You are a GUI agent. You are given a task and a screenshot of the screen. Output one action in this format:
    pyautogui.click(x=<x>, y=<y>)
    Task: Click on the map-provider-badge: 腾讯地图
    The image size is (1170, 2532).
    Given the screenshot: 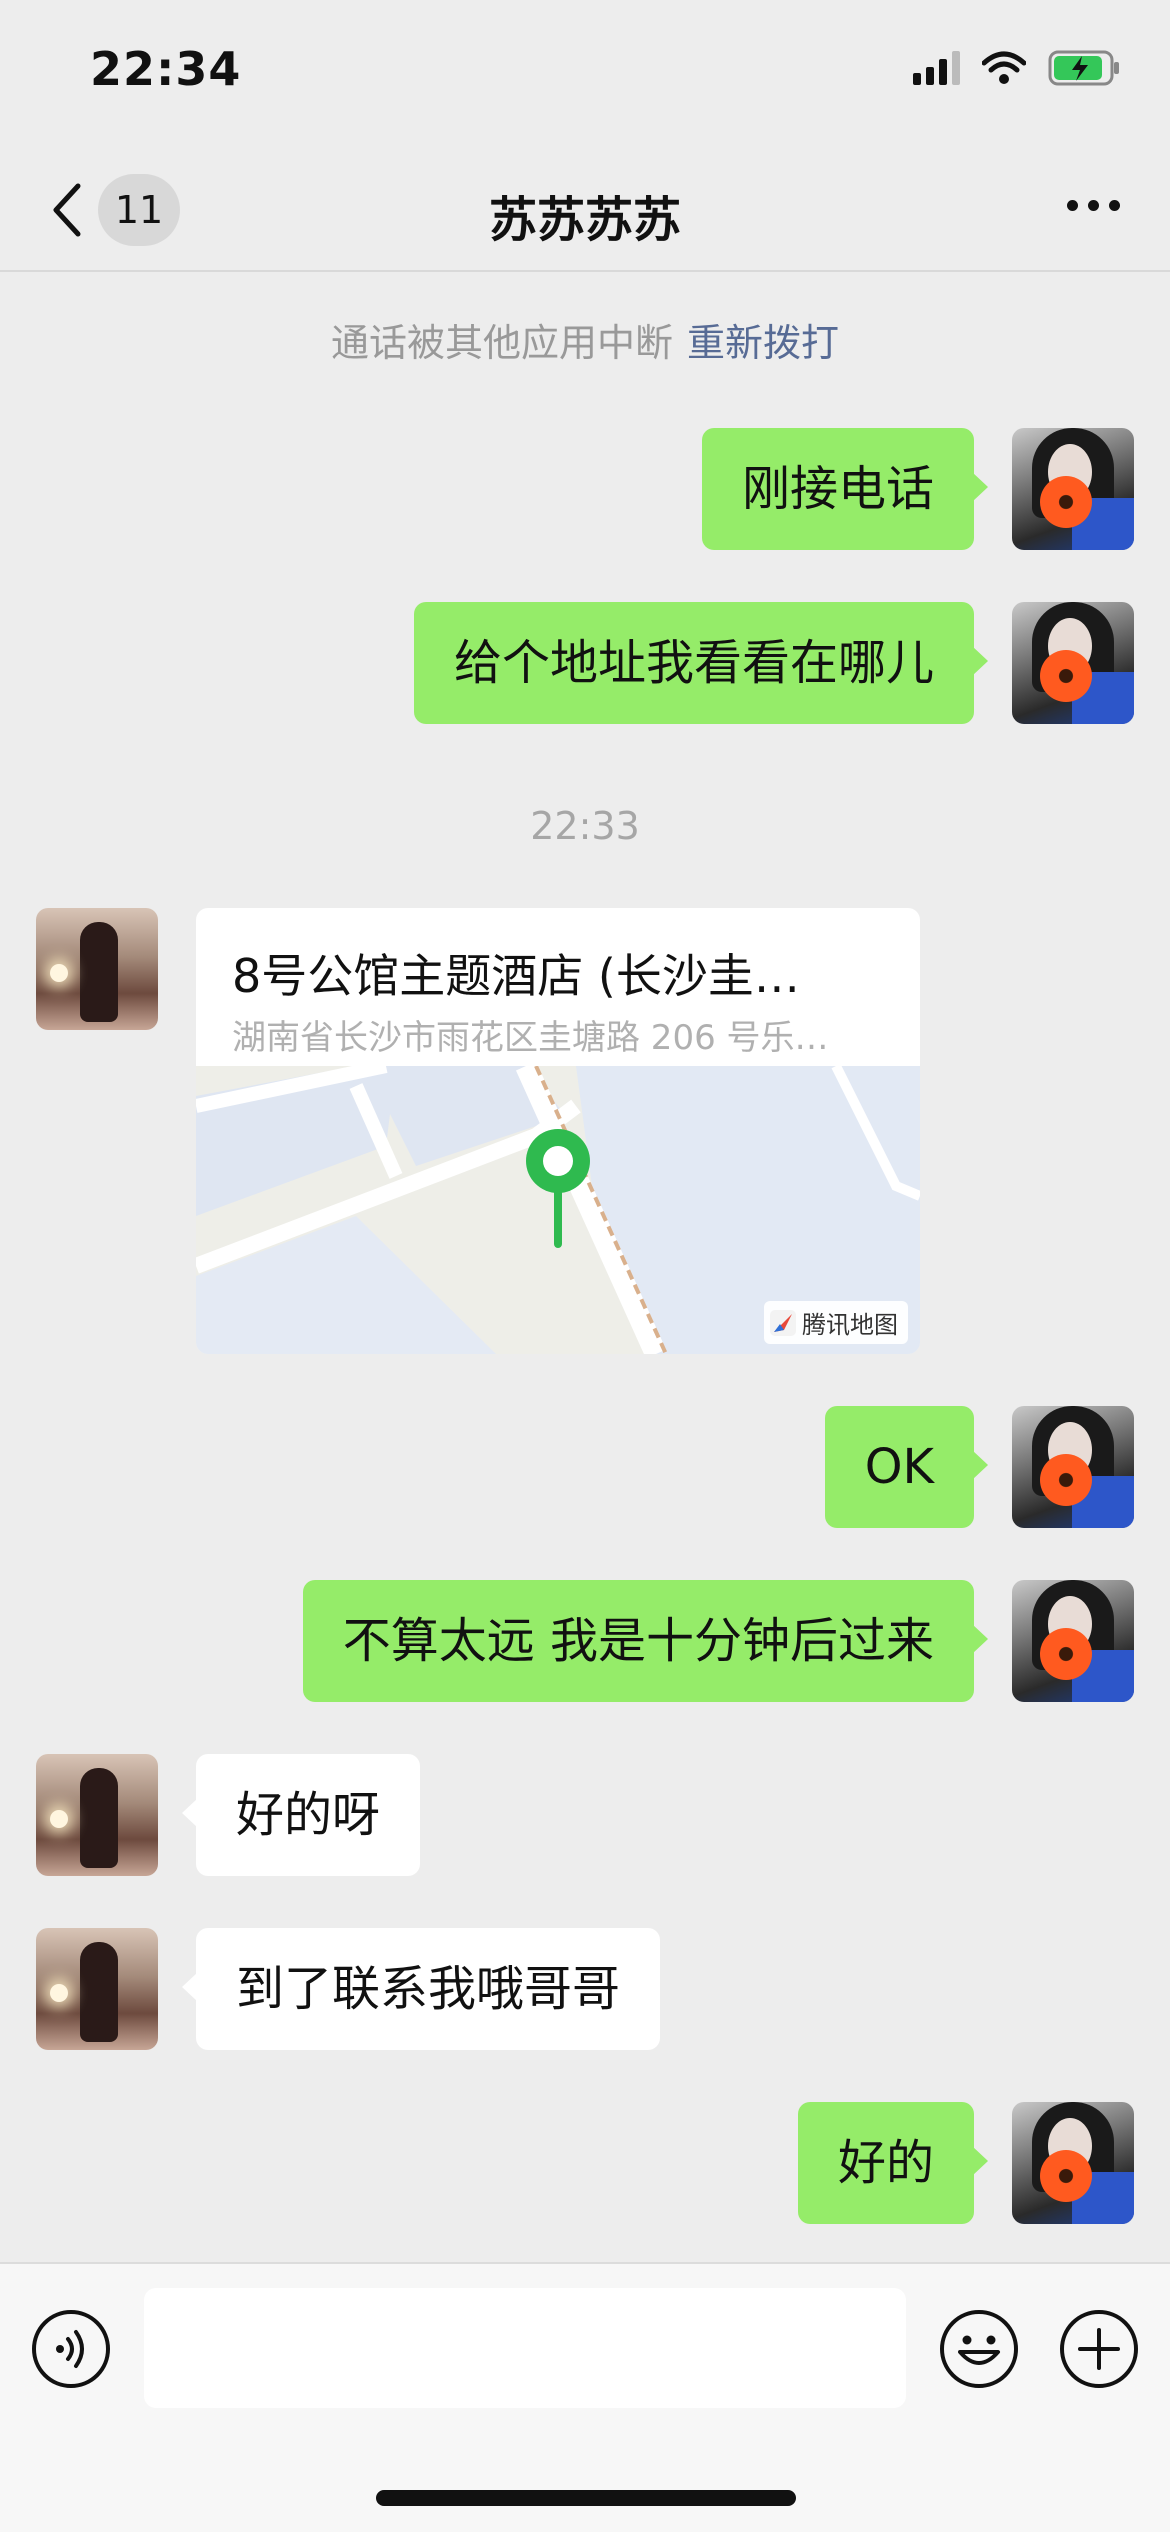 What is the action you would take?
    pyautogui.click(x=836, y=1322)
    